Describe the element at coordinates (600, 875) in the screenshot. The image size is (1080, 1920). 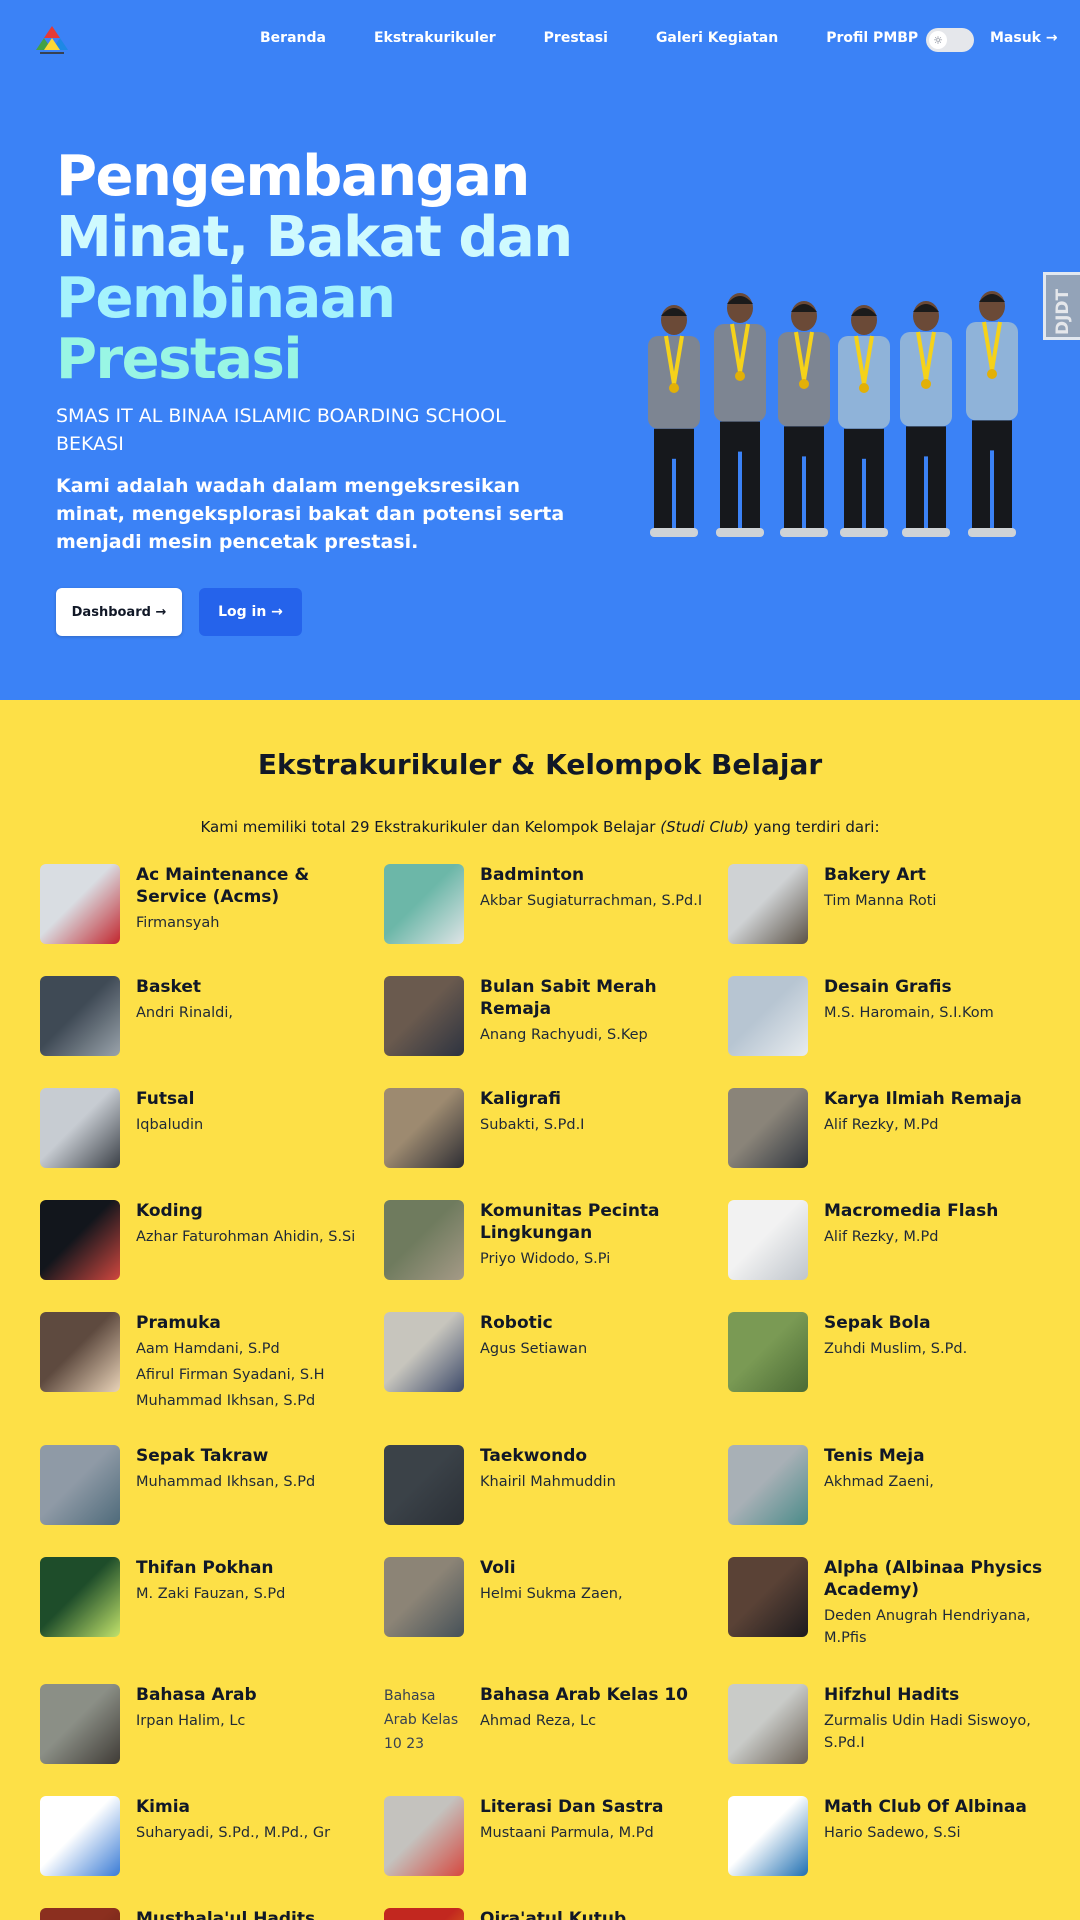
I see `club-name: Badminton` at that location.